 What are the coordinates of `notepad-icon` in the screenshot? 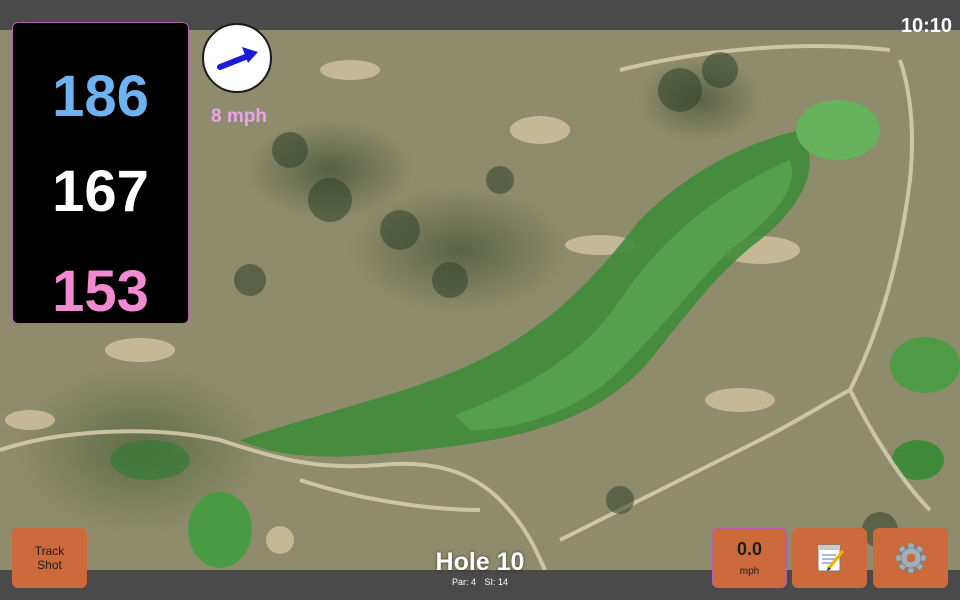 It's located at (830, 558).